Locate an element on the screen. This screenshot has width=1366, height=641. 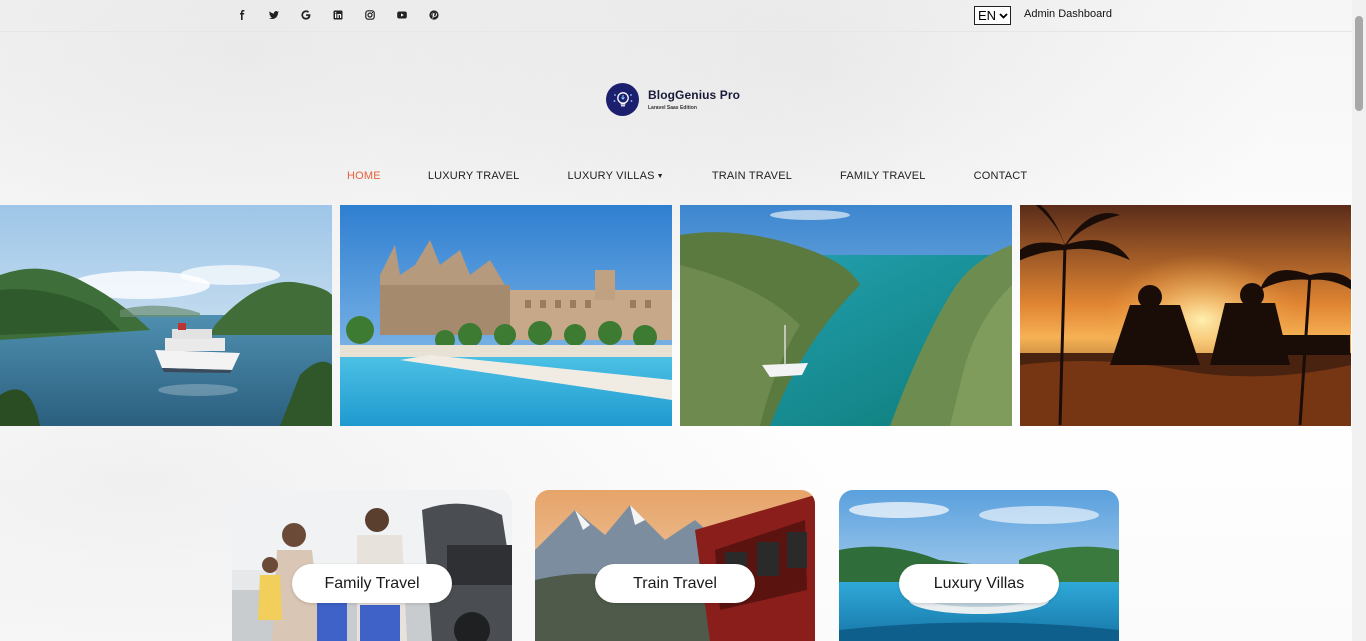
hero-image-cruise is located at coordinates (166, 315).